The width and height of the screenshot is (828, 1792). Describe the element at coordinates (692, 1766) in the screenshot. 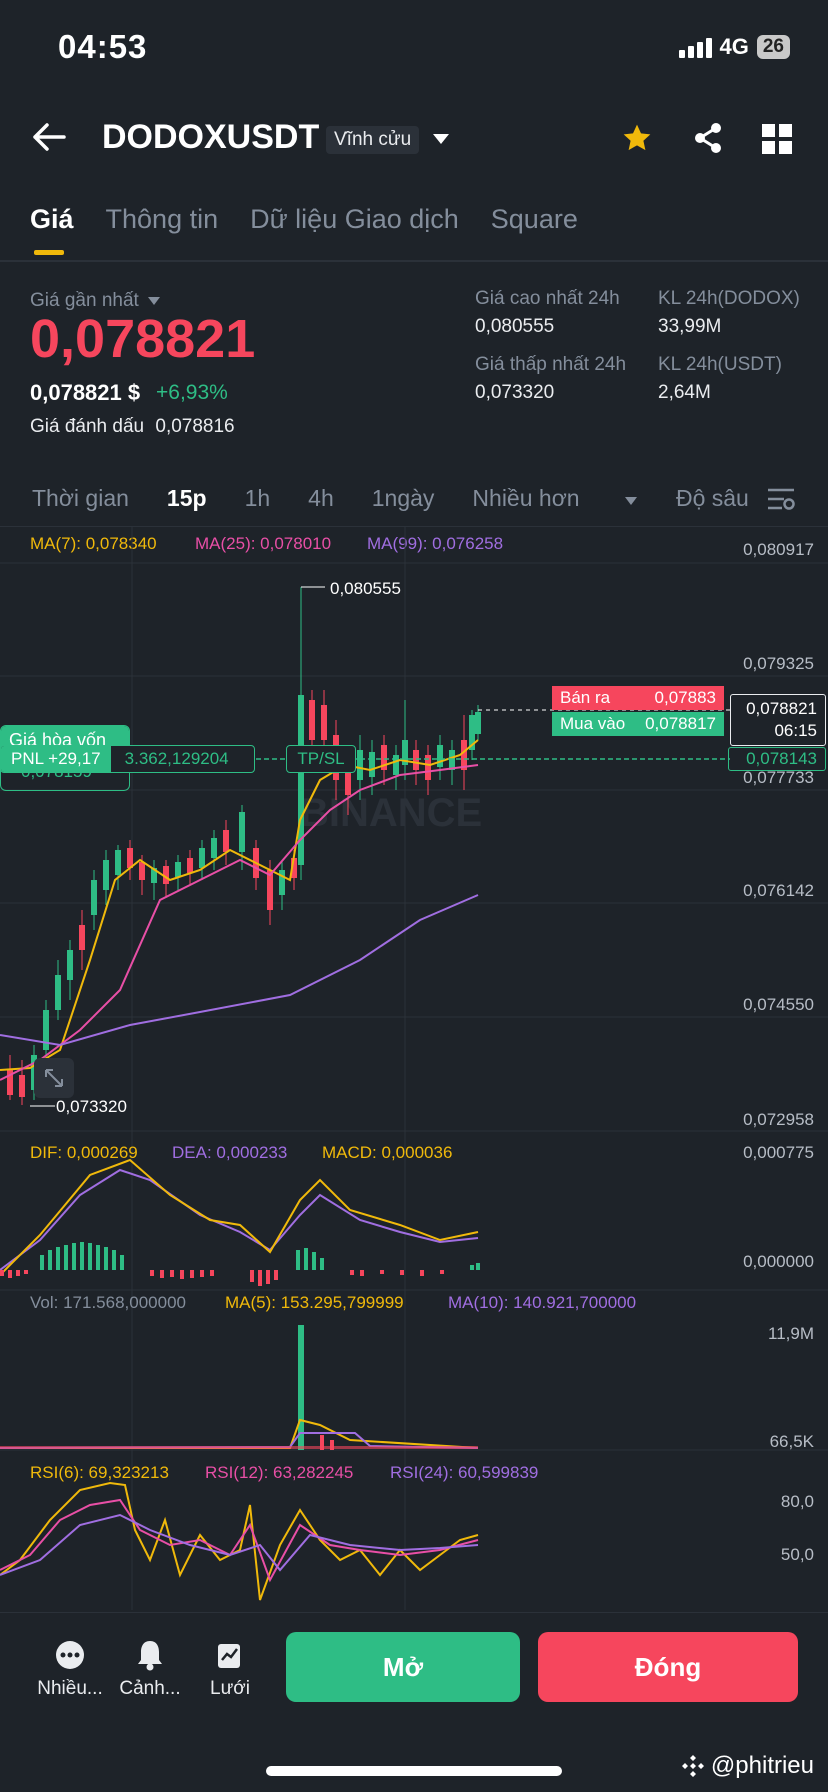

I see `binance-logo-icon` at that location.